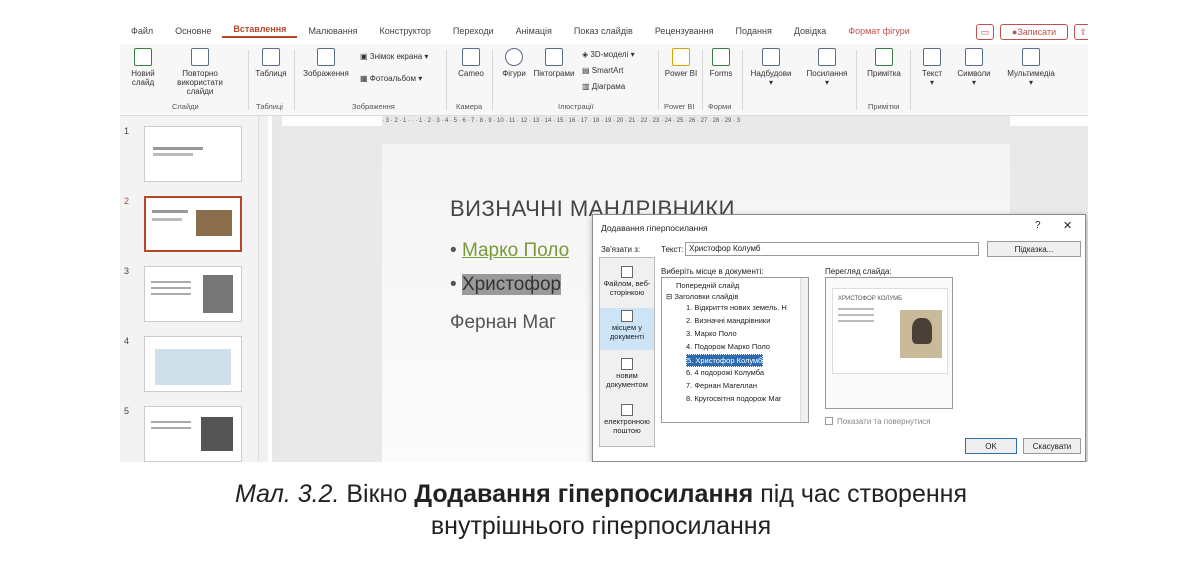 The width and height of the screenshot is (1202, 572). I want to click on tab-slideshow: Показ слайдів, so click(603, 31).